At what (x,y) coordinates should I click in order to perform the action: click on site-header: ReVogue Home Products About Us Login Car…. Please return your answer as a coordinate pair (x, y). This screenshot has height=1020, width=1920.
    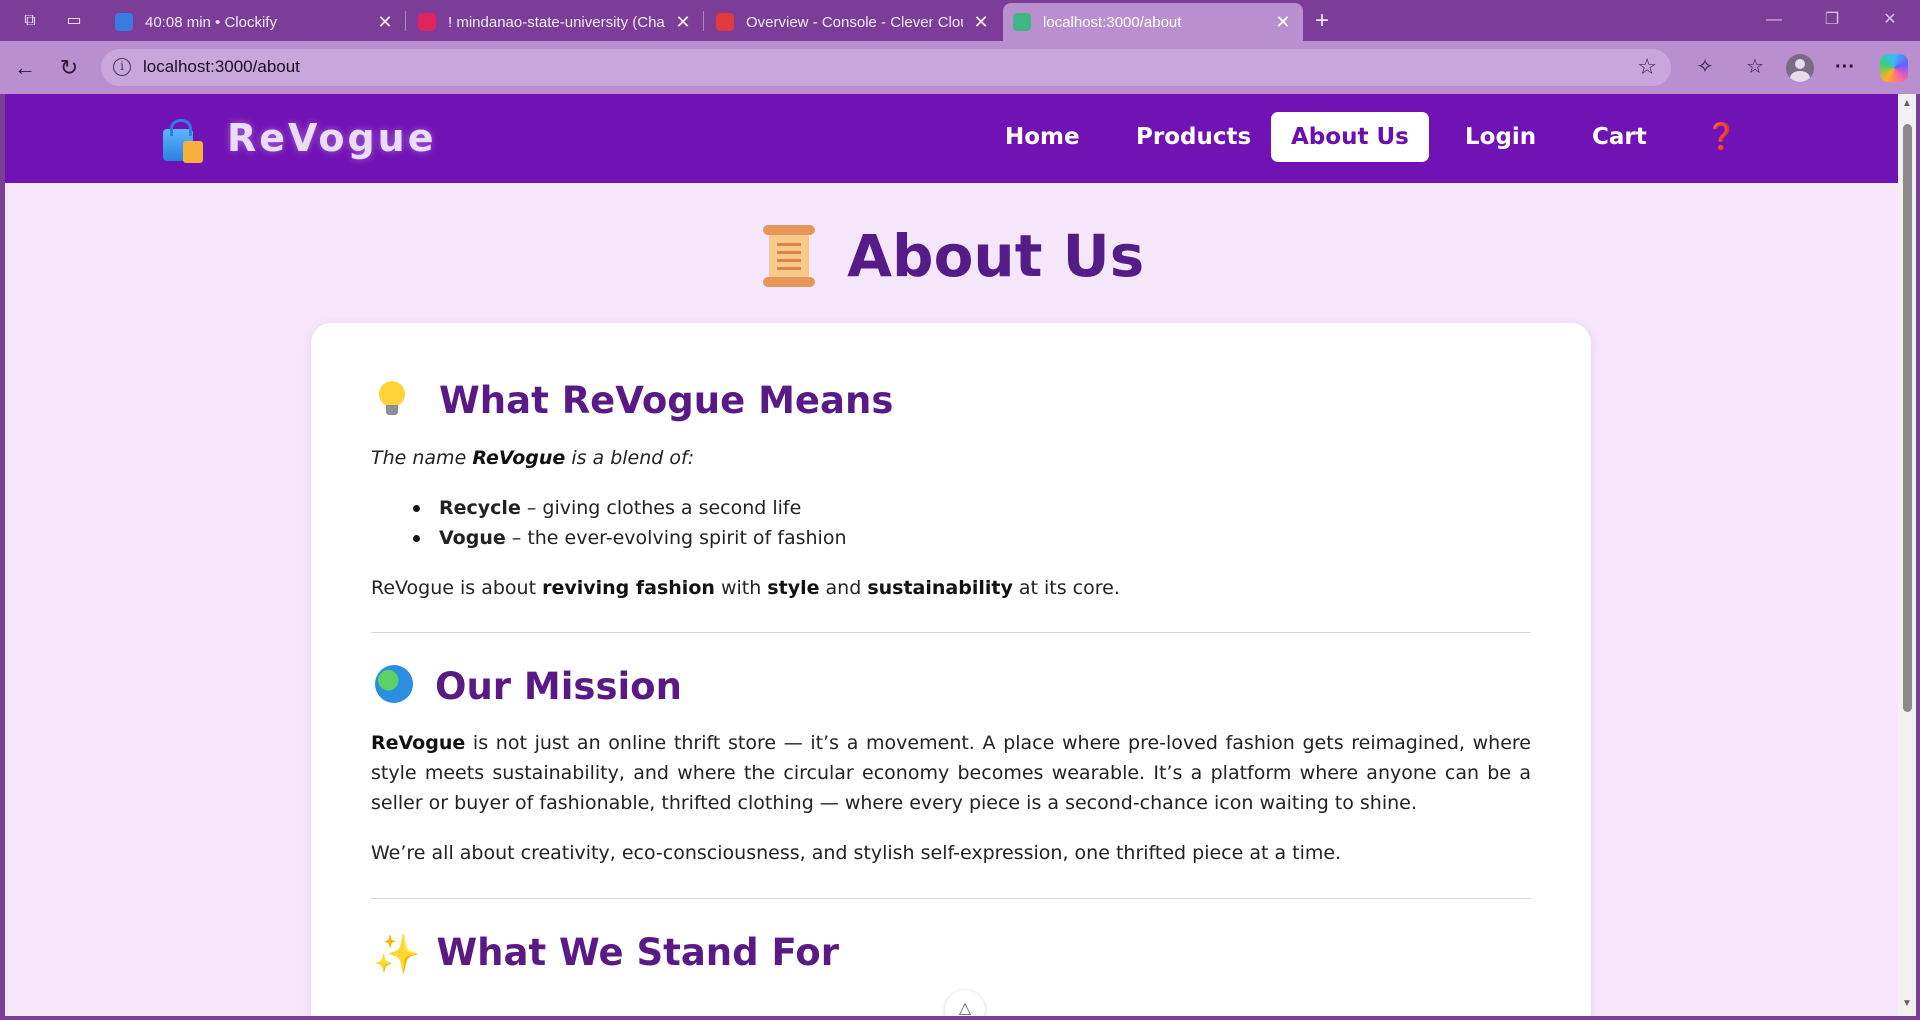
    Looking at the image, I should click on (951, 138).